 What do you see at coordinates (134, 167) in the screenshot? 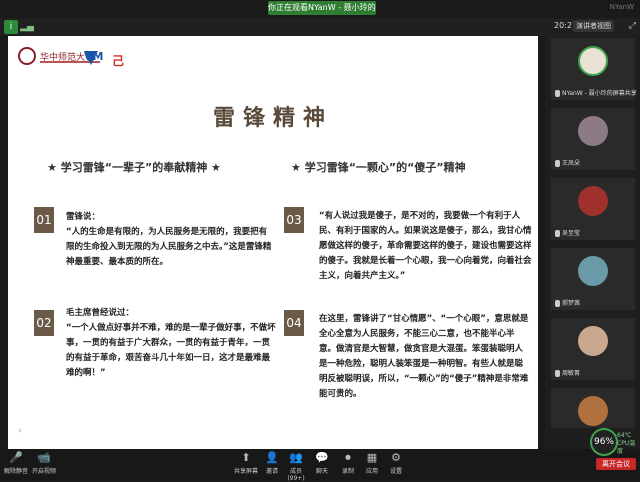
I see `left-column-heading: ★ 学习雷锋“一辈子”的奉献精神 ★` at bounding box center [134, 167].